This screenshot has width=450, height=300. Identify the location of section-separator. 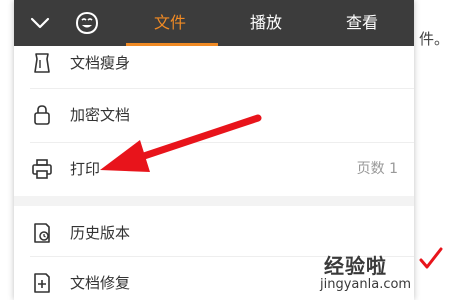
(214, 201).